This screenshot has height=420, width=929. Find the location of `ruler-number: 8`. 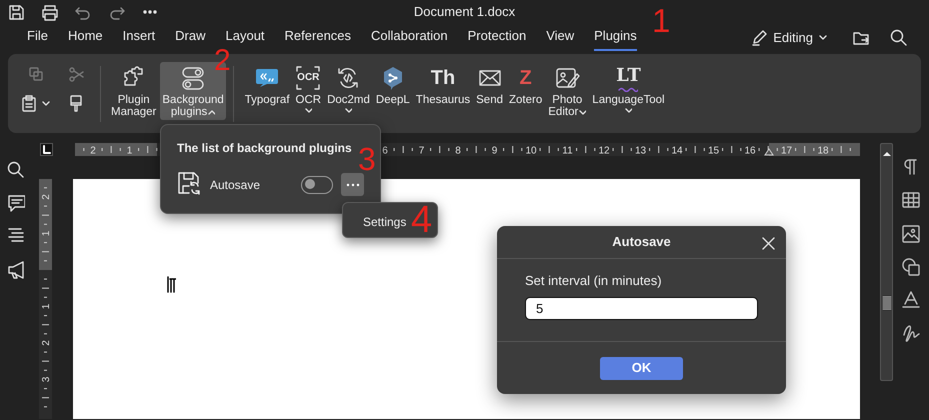

ruler-number: 8 is located at coordinates (458, 151).